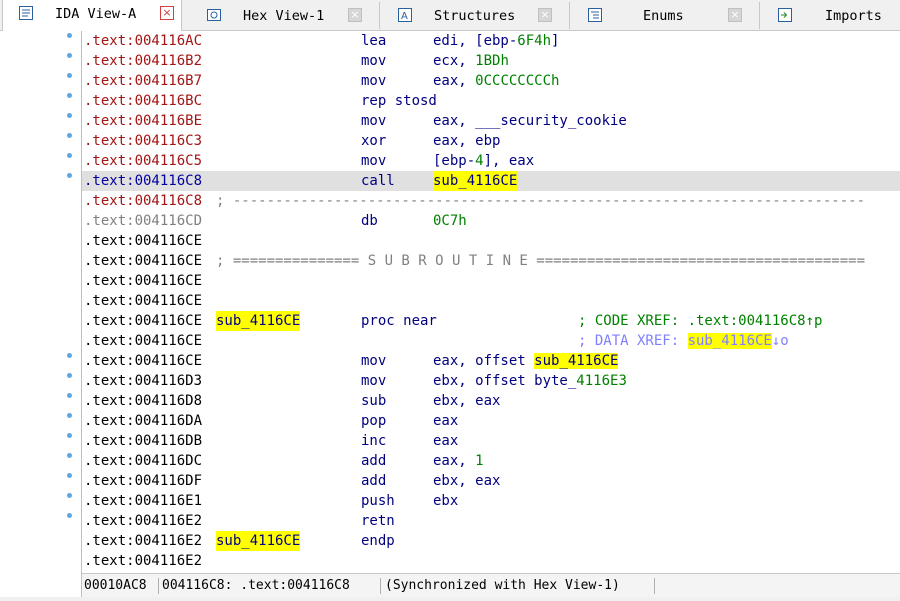  What do you see at coordinates (369, 221) in the screenshot?
I see `mnemonic: db` at bounding box center [369, 221].